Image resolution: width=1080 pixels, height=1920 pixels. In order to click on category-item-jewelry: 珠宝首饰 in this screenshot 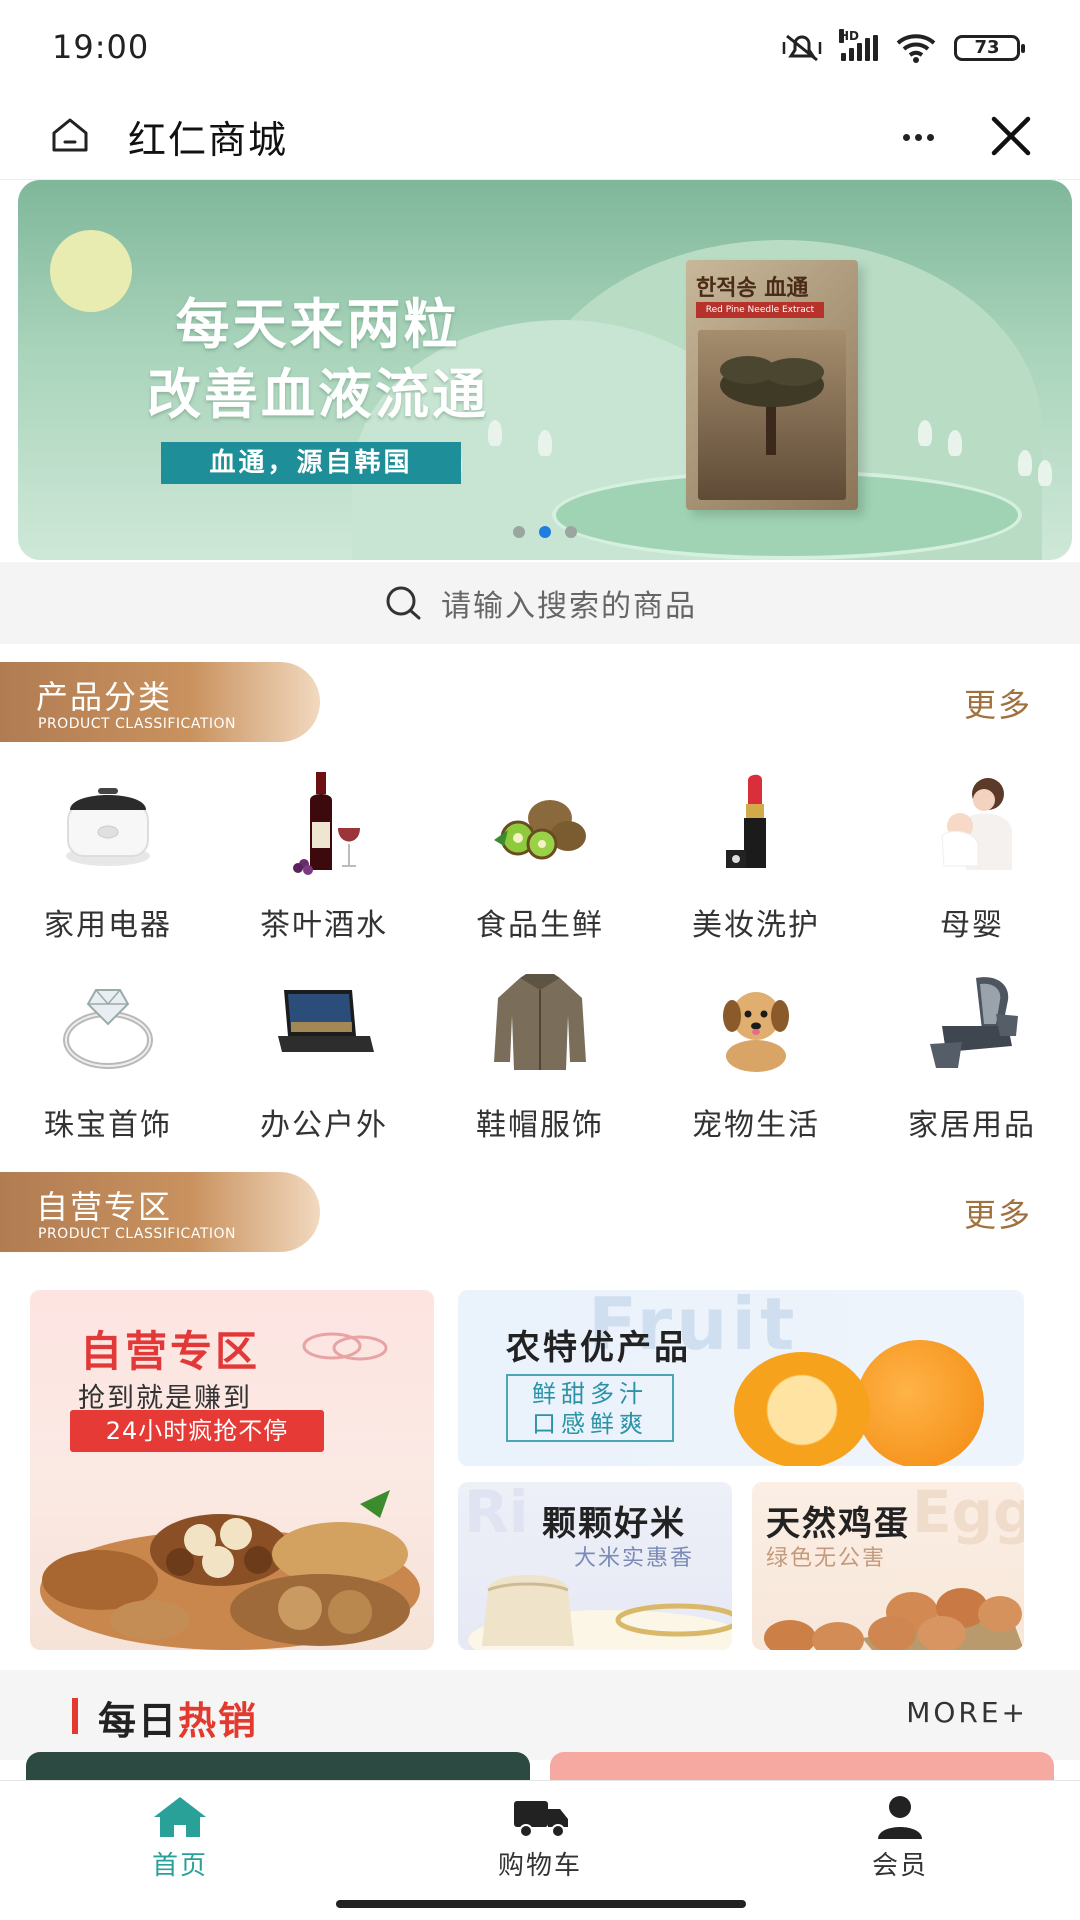, I will do `click(108, 1060)`.